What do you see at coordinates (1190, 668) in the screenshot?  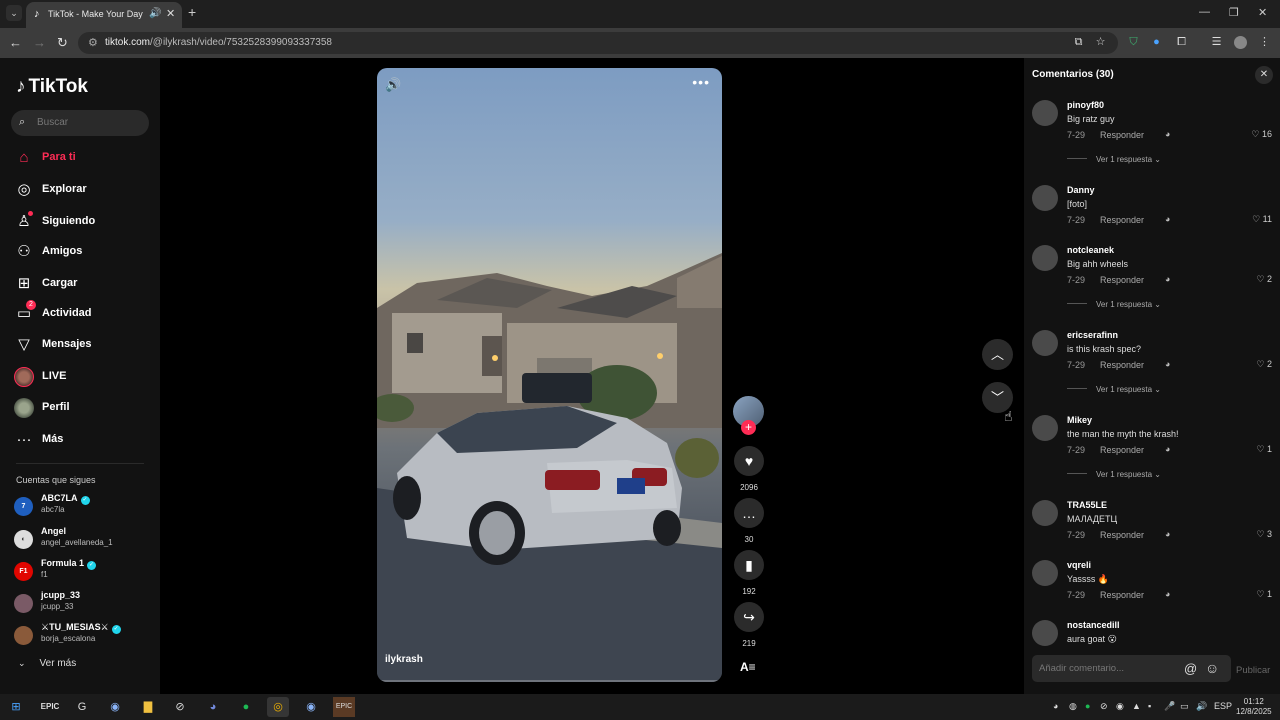 I see `mention-icon: @` at bounding box center [1190, 668].